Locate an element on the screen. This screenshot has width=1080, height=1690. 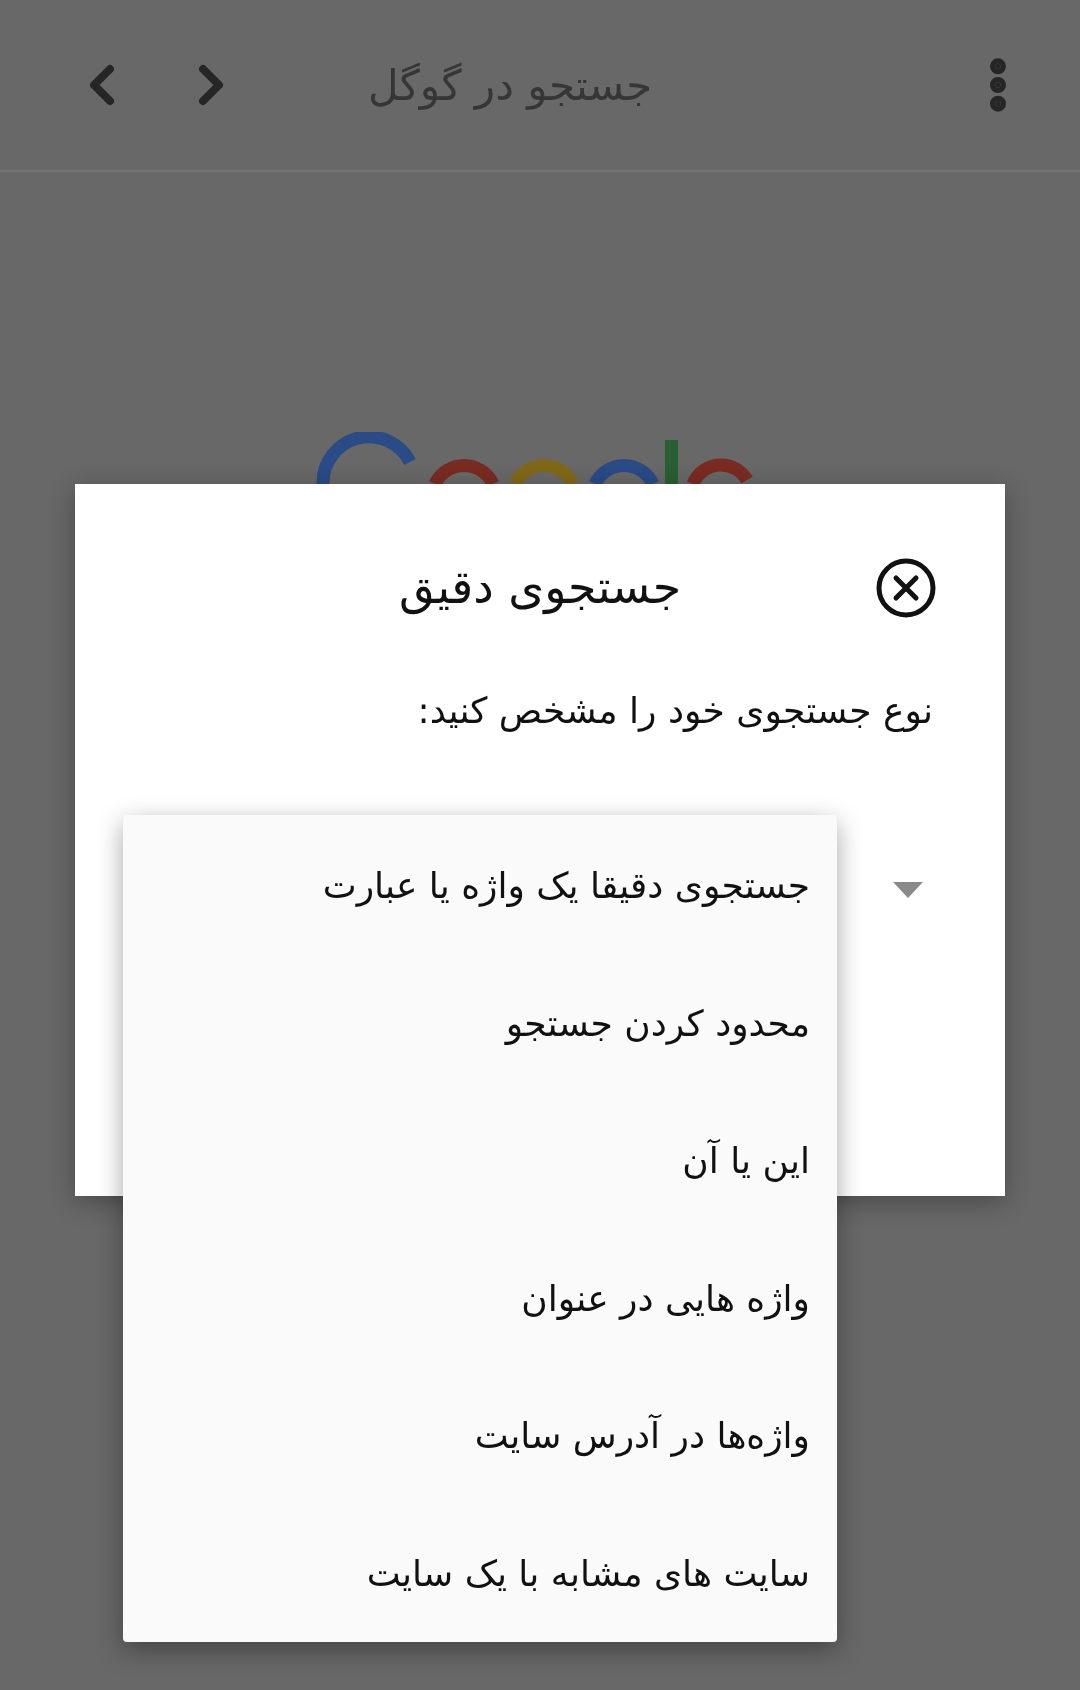
menu-option: واژه هایی در عنوان is located at coordinates (665, 1298).